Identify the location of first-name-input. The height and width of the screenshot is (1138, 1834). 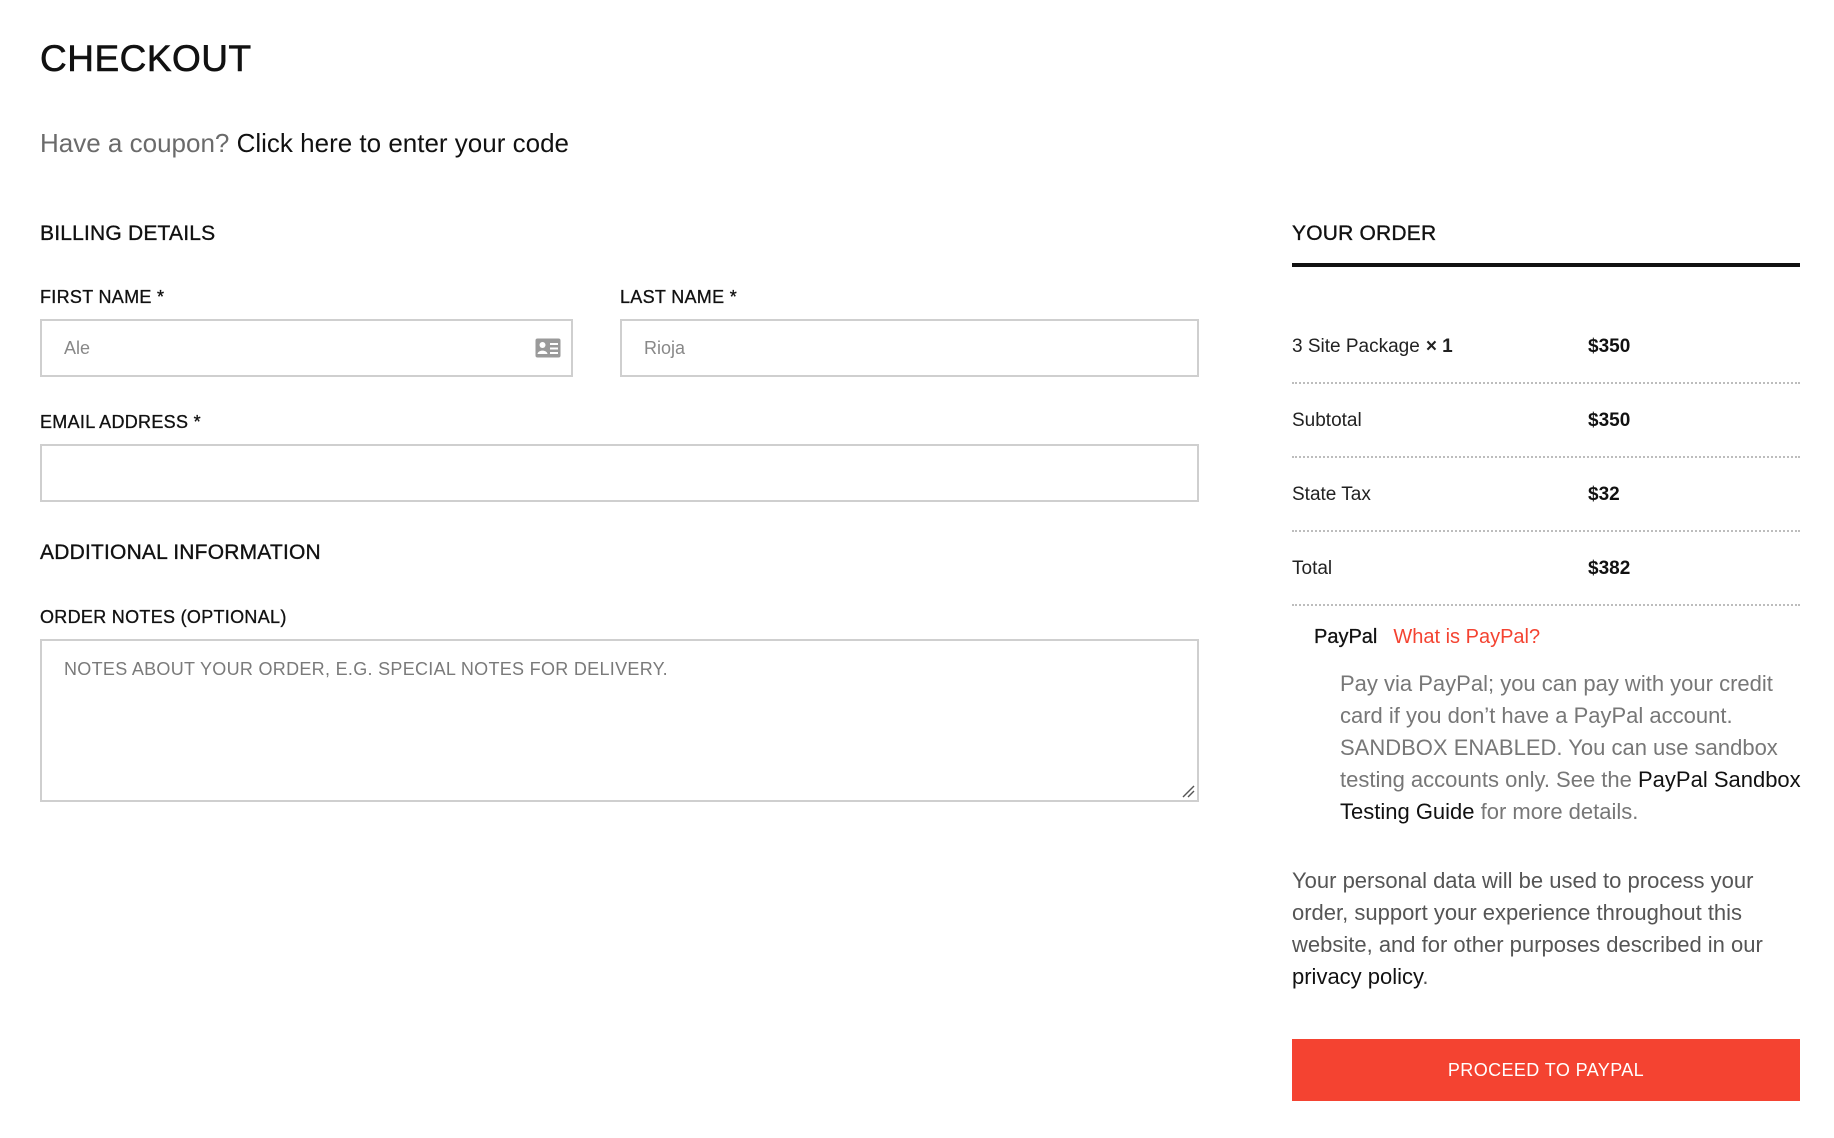
(306, 348).